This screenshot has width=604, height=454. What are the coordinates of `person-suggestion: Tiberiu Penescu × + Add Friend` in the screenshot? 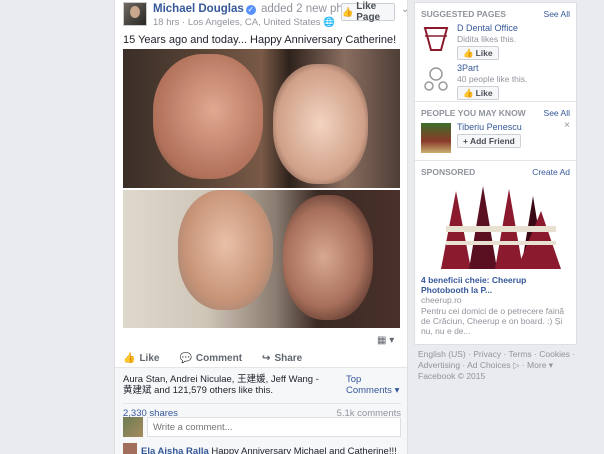 It's located at (495, 140).